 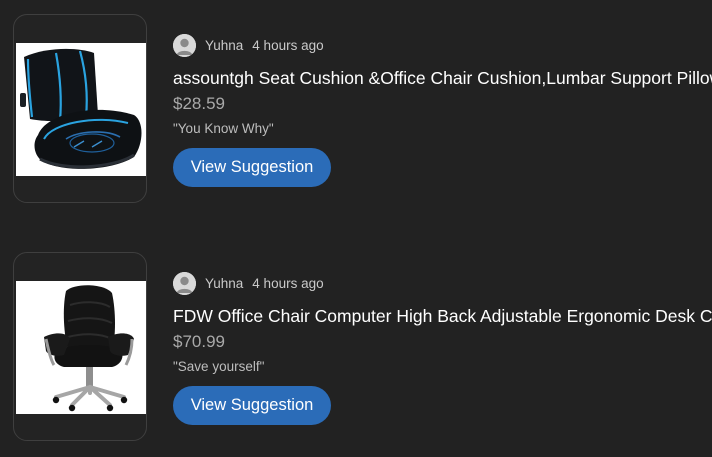 I want to click on seat-cushion-image, so click(x=81, y=109).